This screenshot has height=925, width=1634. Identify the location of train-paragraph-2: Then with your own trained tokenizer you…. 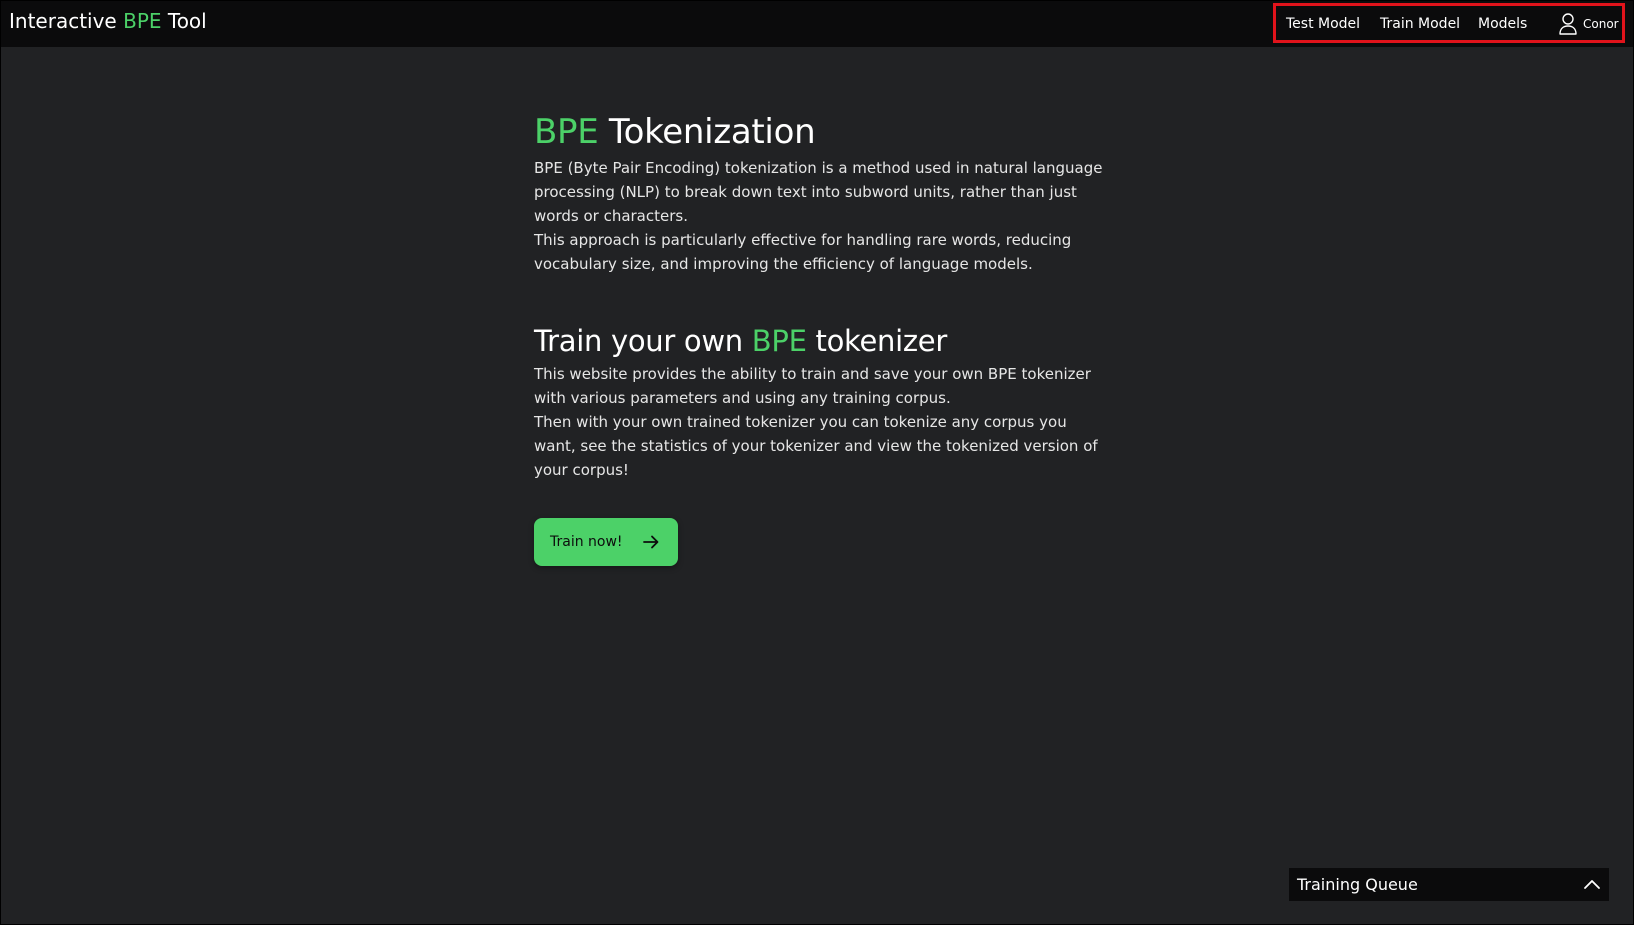
(816, 446).